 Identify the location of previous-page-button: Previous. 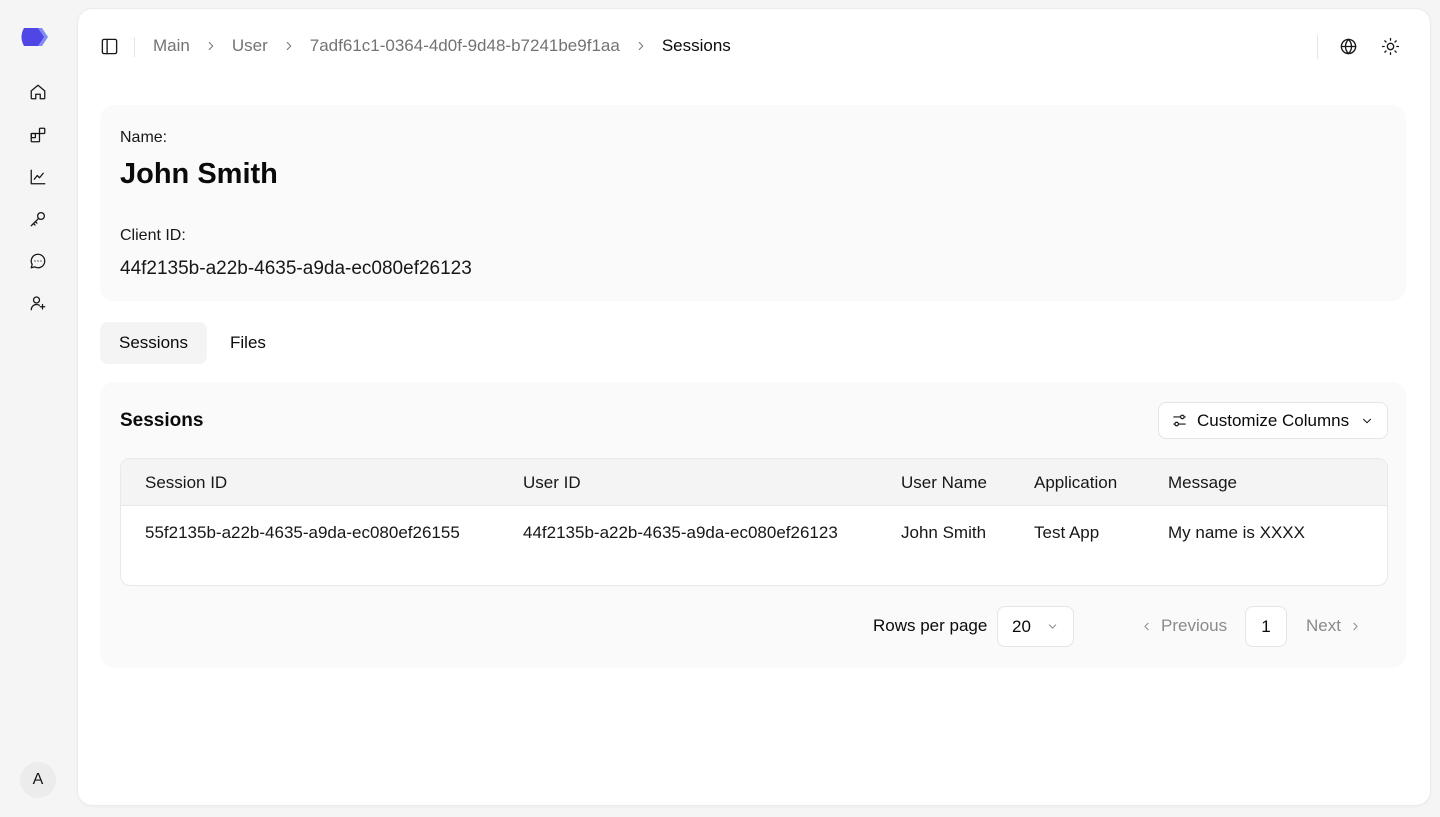
(1183, 626).